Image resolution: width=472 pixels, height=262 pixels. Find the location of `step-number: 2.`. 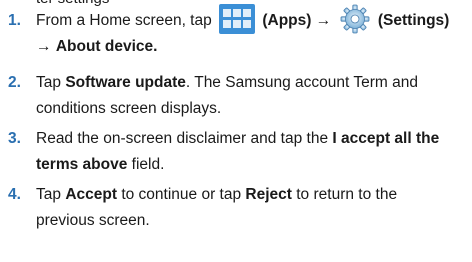

step-number: 2. is located at coordinates (14, 82).